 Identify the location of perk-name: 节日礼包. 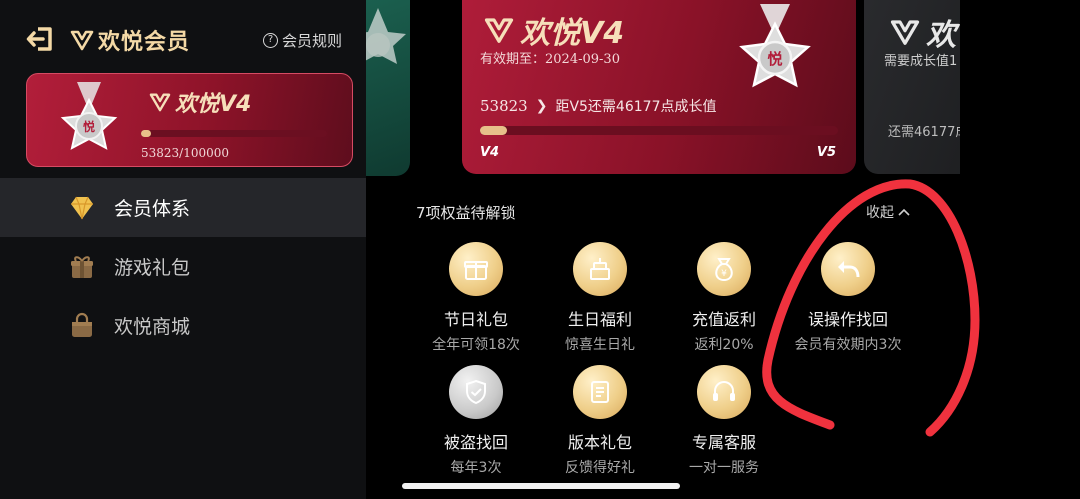
(475, 319).